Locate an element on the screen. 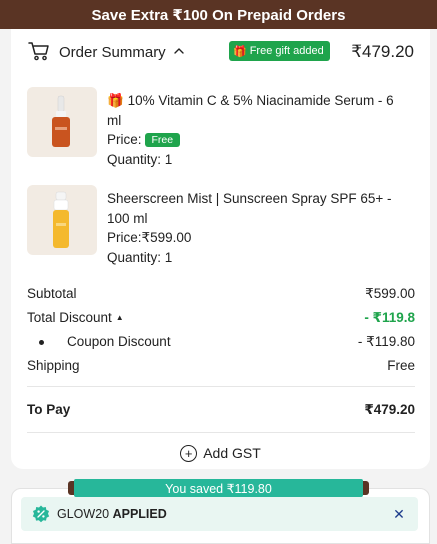 This screenshot has width=437, height=544. coupon-status: GLOW20 APPLIED is located at coordinates (112, 514).